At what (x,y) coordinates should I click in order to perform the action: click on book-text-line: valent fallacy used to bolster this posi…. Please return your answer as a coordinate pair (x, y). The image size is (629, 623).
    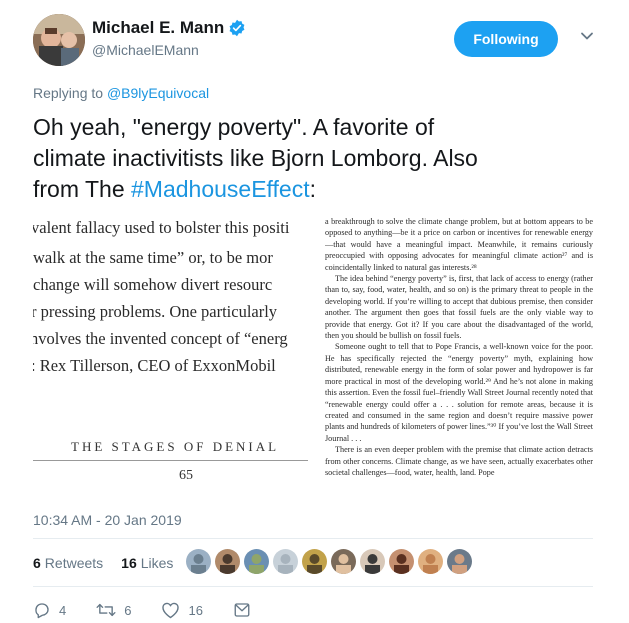
    Looking at the image, I should click on (161, 227).